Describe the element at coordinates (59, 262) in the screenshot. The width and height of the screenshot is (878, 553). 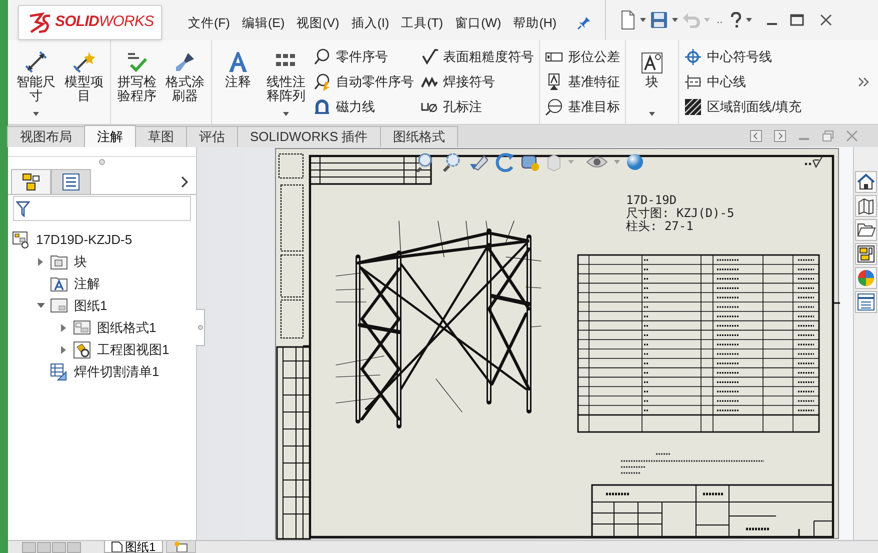
I see `folder-icon` at that location.